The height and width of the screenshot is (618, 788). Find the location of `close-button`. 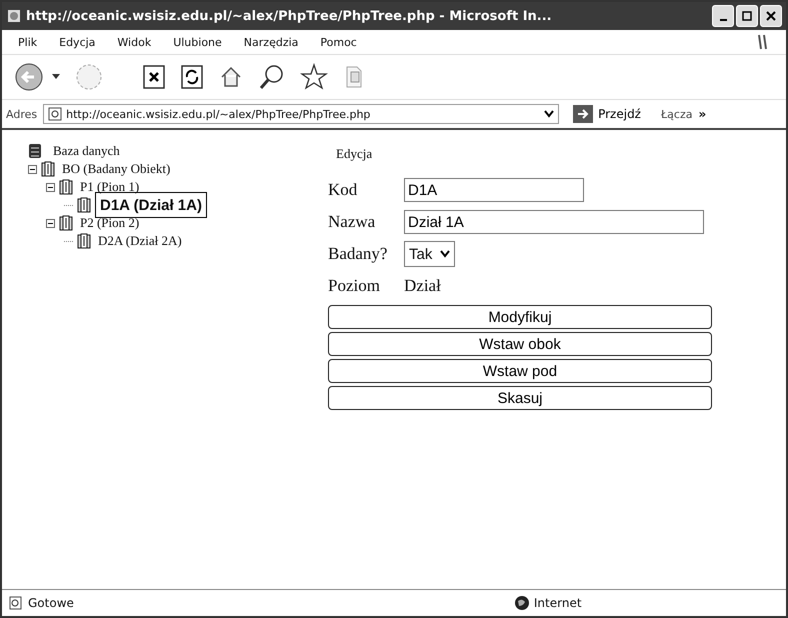

close-button is located at coordinates (771, 16).